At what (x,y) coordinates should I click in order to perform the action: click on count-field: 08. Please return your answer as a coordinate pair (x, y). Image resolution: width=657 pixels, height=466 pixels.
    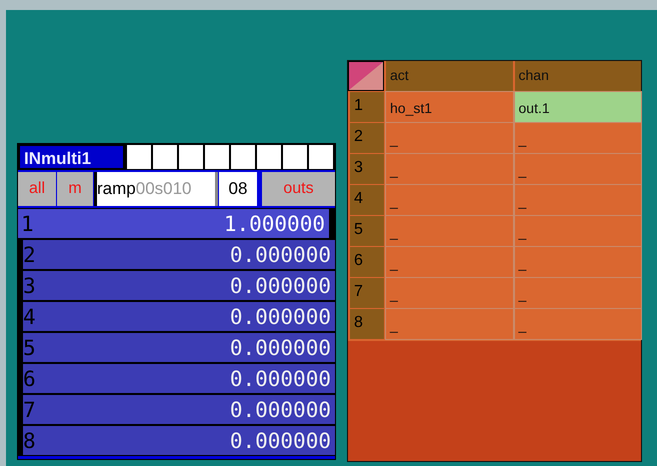
    Looking at the image, I should click on (238, 189).